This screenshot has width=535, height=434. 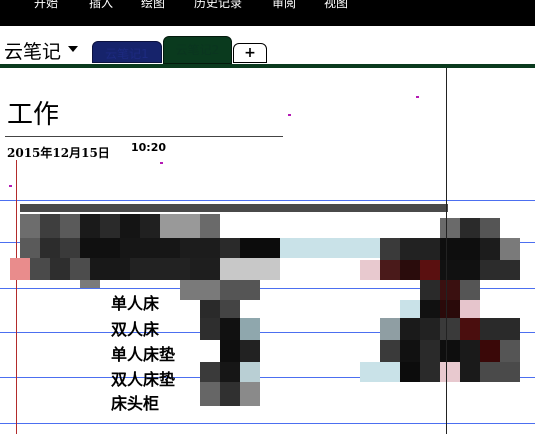 What do you see at coordinates (135, 402) in the screenshot?
I see `list-item: 床头柜` at bounding box center [135, 402].